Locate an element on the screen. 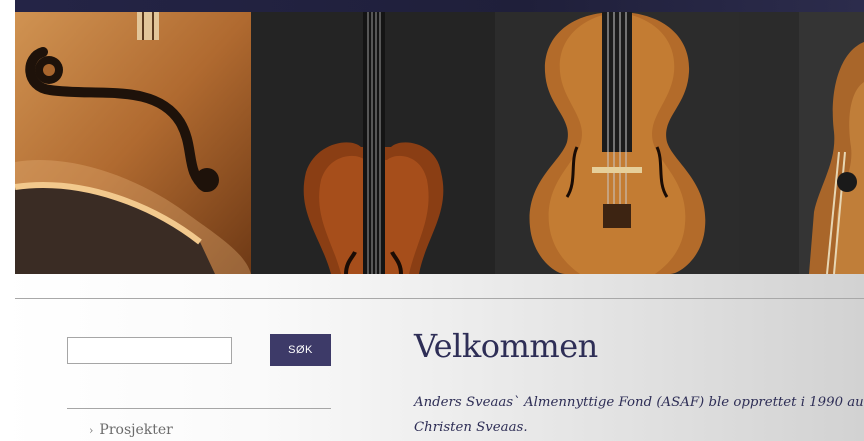 The width and height of the screenshot is (864, 441). banner-image-cello is located at coordinates (801, 143).